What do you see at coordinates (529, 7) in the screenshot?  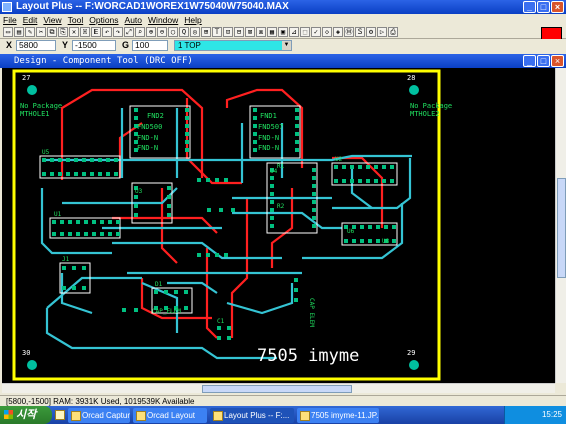 I see `minimize-button: _` at bounding box center [529, 7].